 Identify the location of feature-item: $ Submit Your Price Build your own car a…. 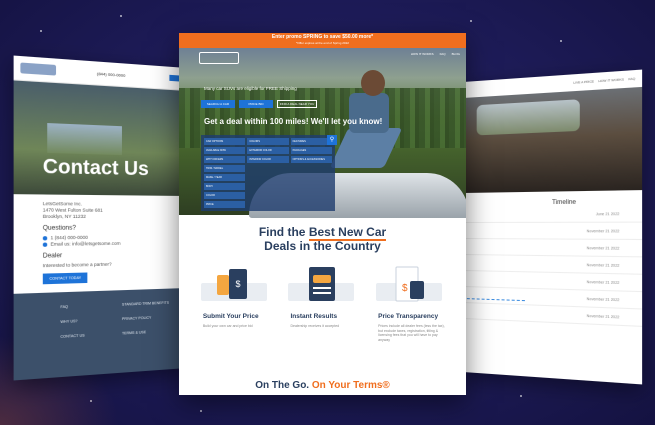
(235, 303).